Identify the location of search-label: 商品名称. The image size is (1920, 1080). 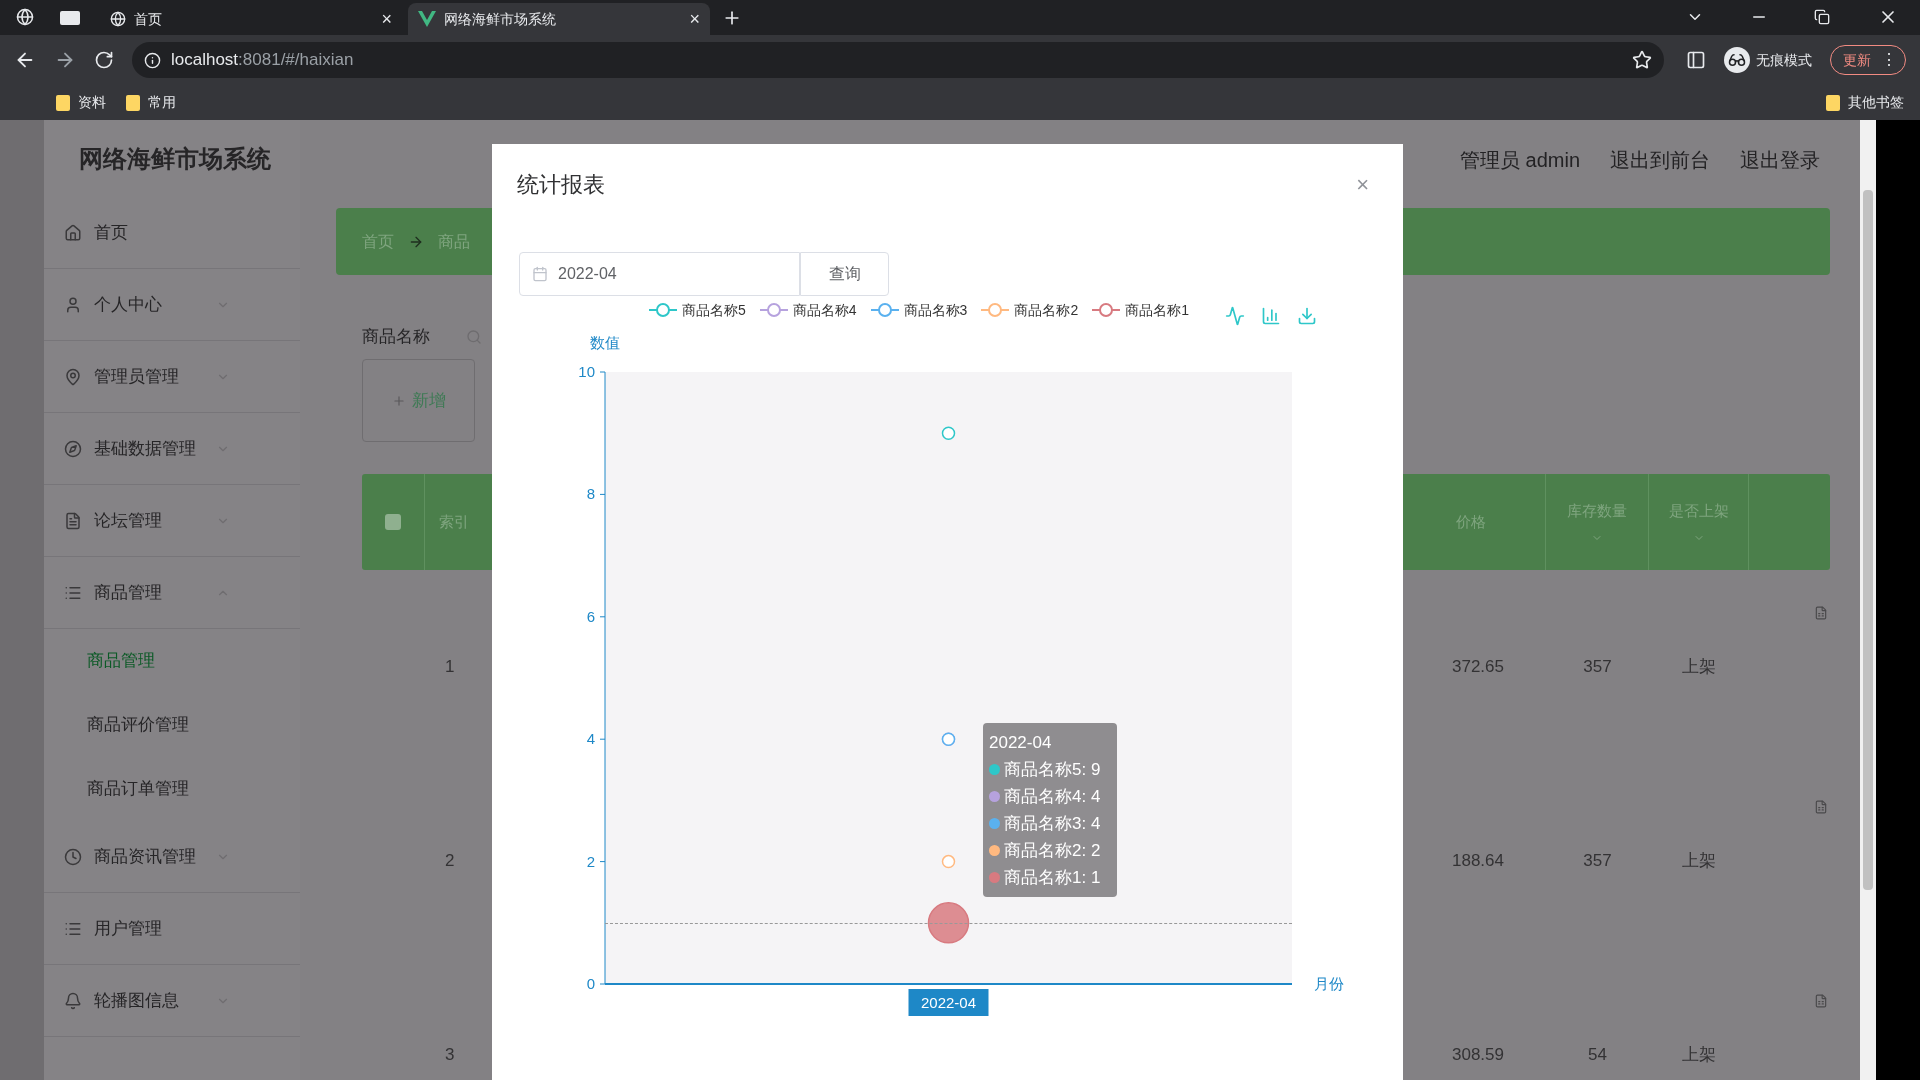
(396, 337).